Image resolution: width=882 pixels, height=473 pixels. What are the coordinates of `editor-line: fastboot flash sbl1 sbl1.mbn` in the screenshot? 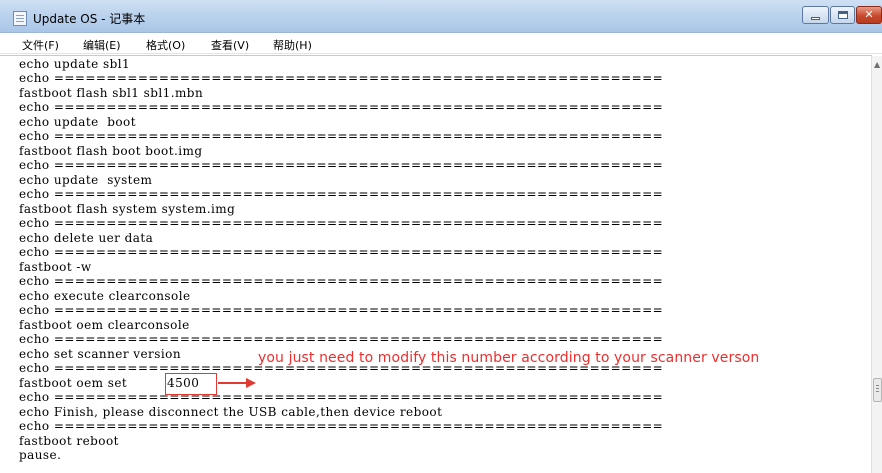 It's located at (111, 93).